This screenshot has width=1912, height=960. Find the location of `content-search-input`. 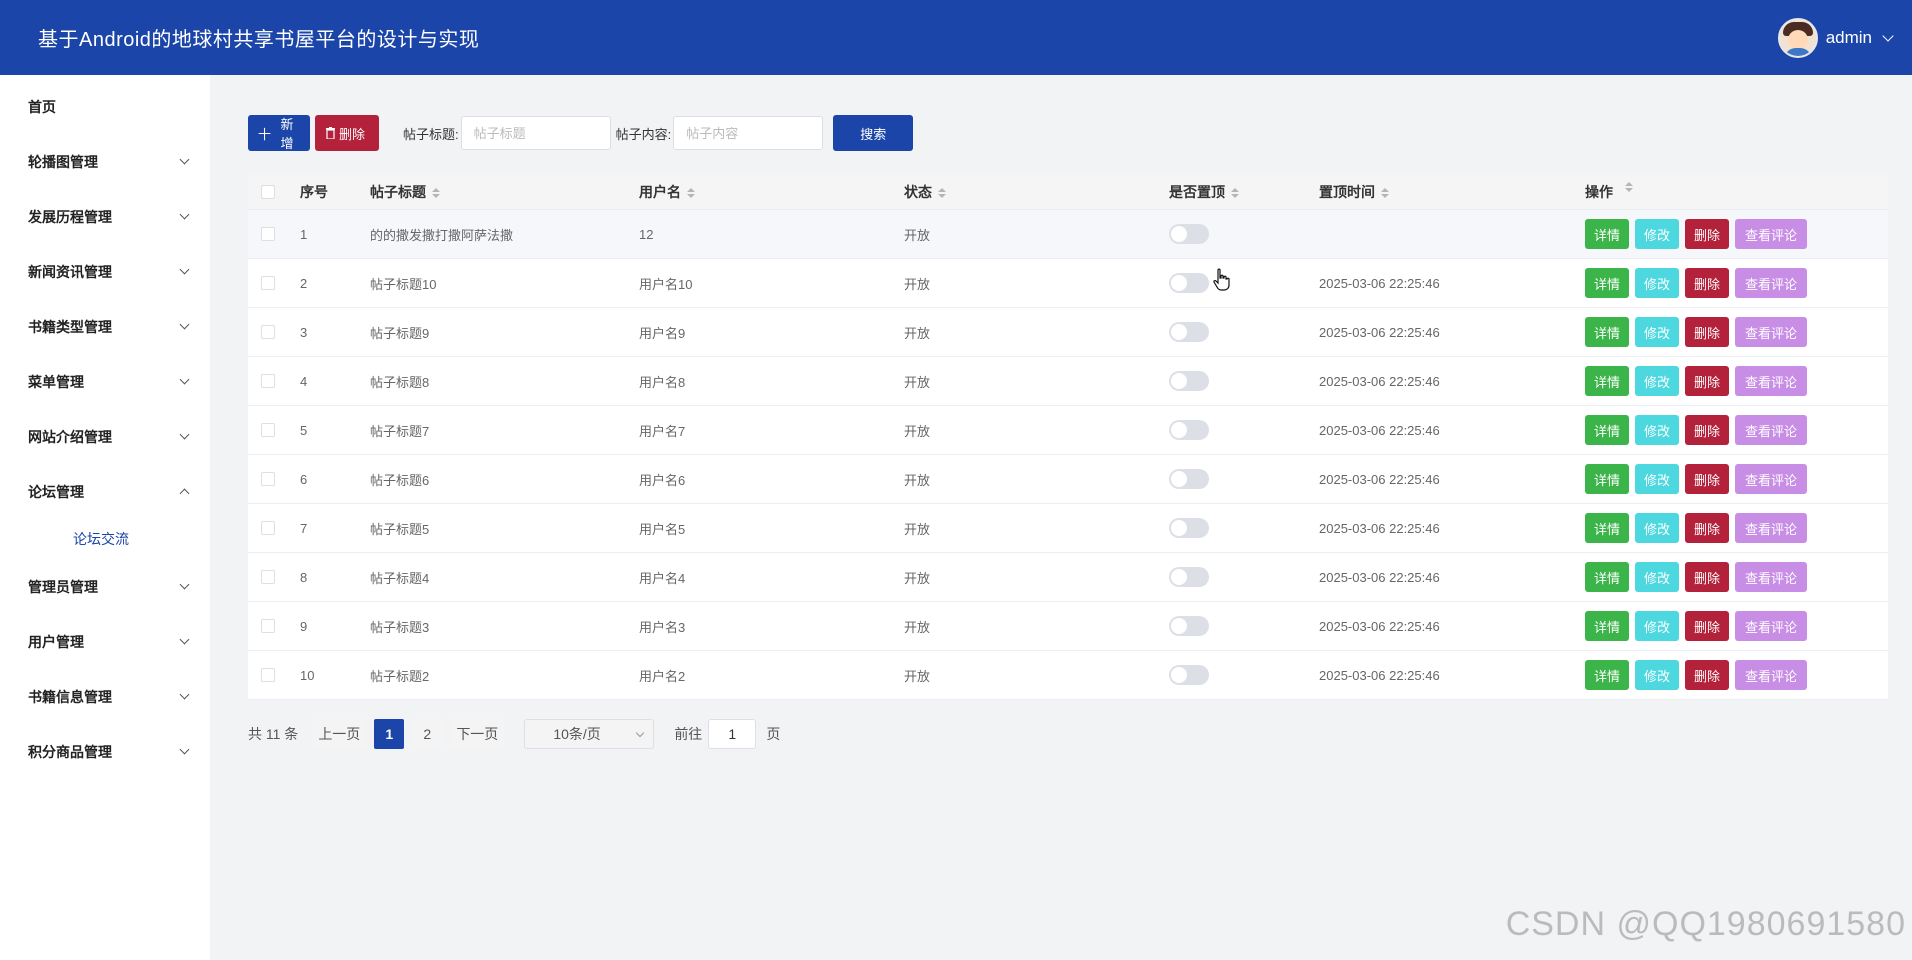

content-search-input is located at coordinates (748, 133).